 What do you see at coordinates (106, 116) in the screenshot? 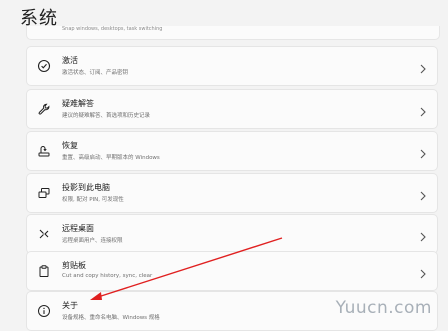
I see `item-description: 建议的疑难解答、首选项和历史记录` at bounding box center [106, 116].